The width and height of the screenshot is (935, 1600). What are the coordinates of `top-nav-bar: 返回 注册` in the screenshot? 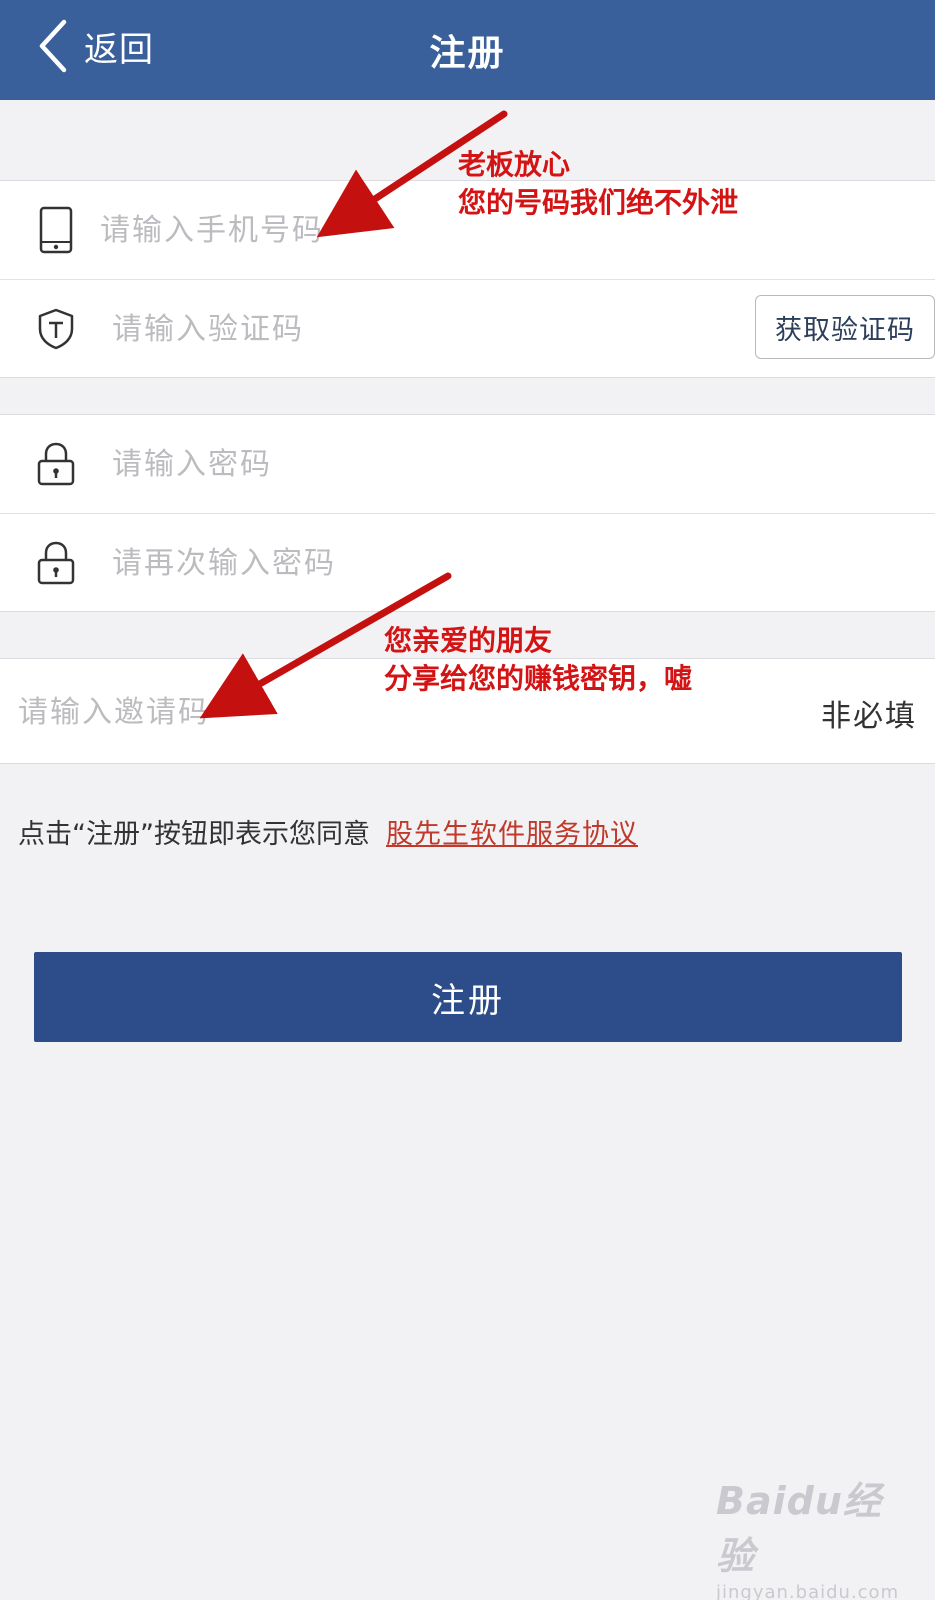 It's located at (467, 50).